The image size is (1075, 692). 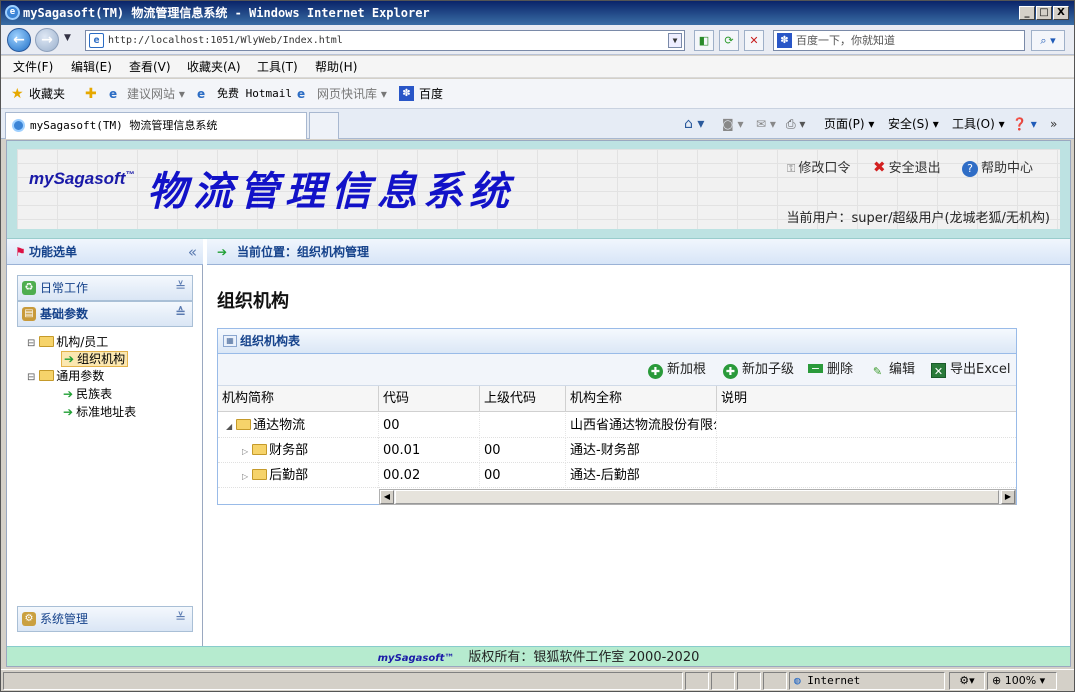 I want to click on menu-flag-icon: ⚑, so click(x=20, y=252).